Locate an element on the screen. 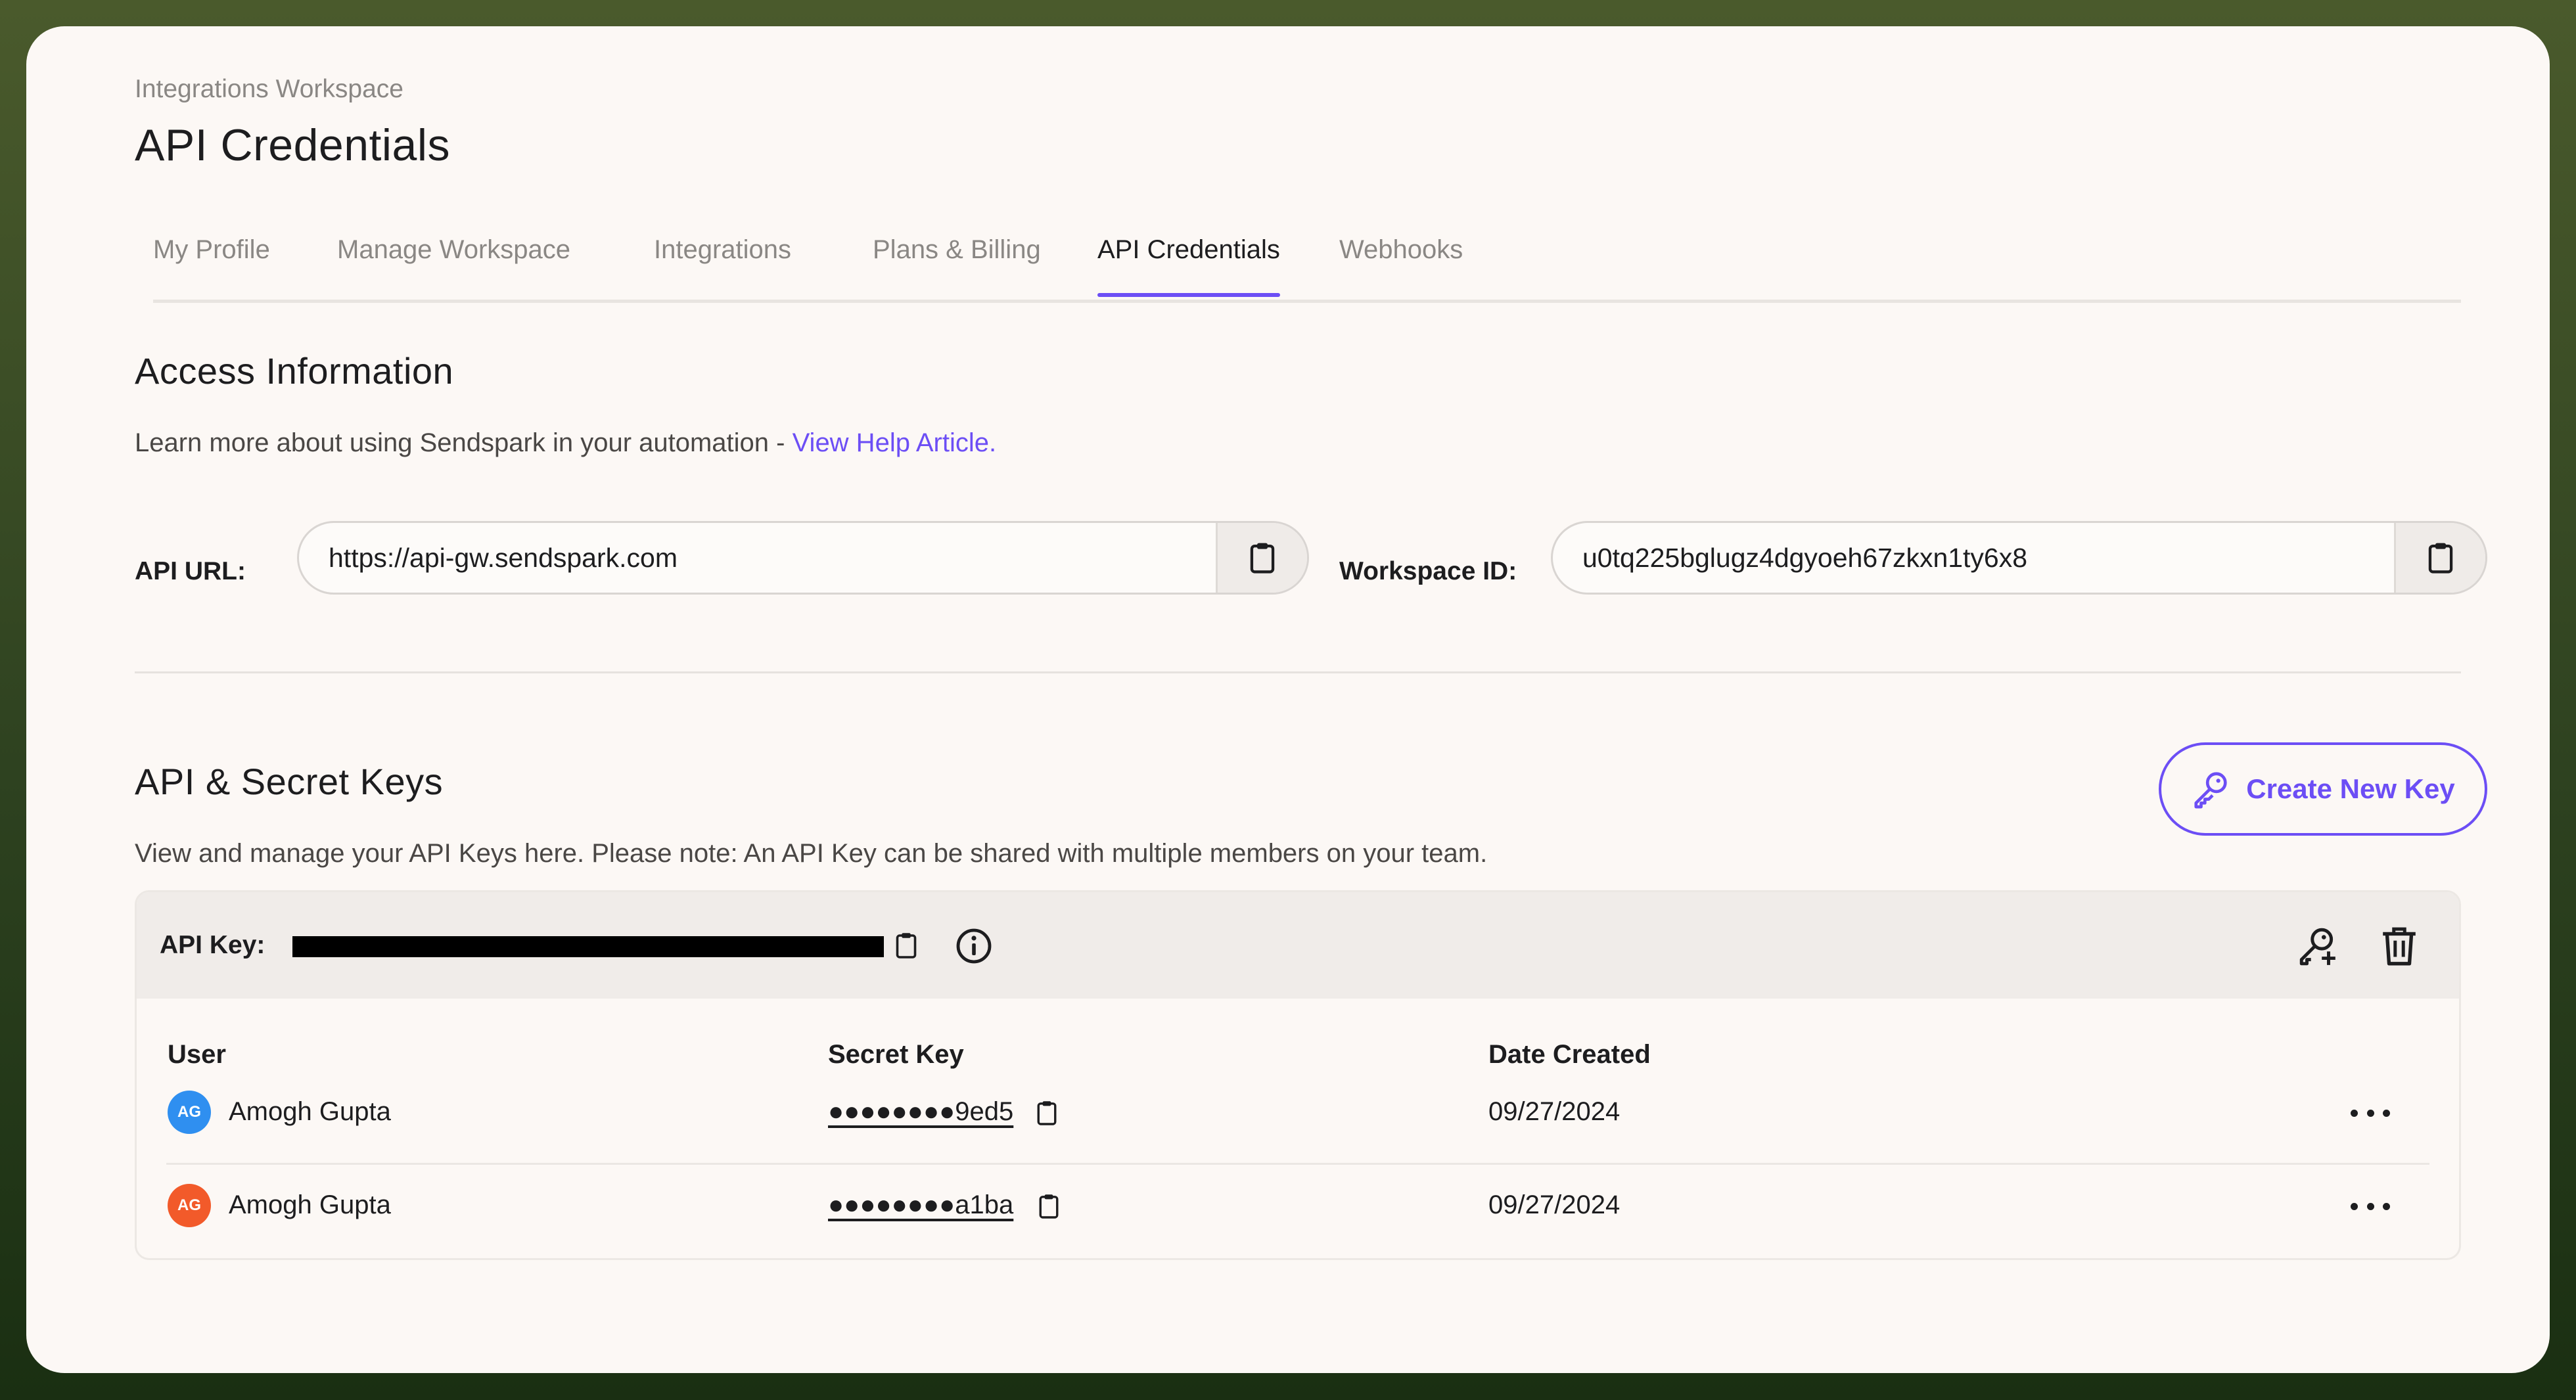  api-key-info-button is located at coordinates (974, 946).